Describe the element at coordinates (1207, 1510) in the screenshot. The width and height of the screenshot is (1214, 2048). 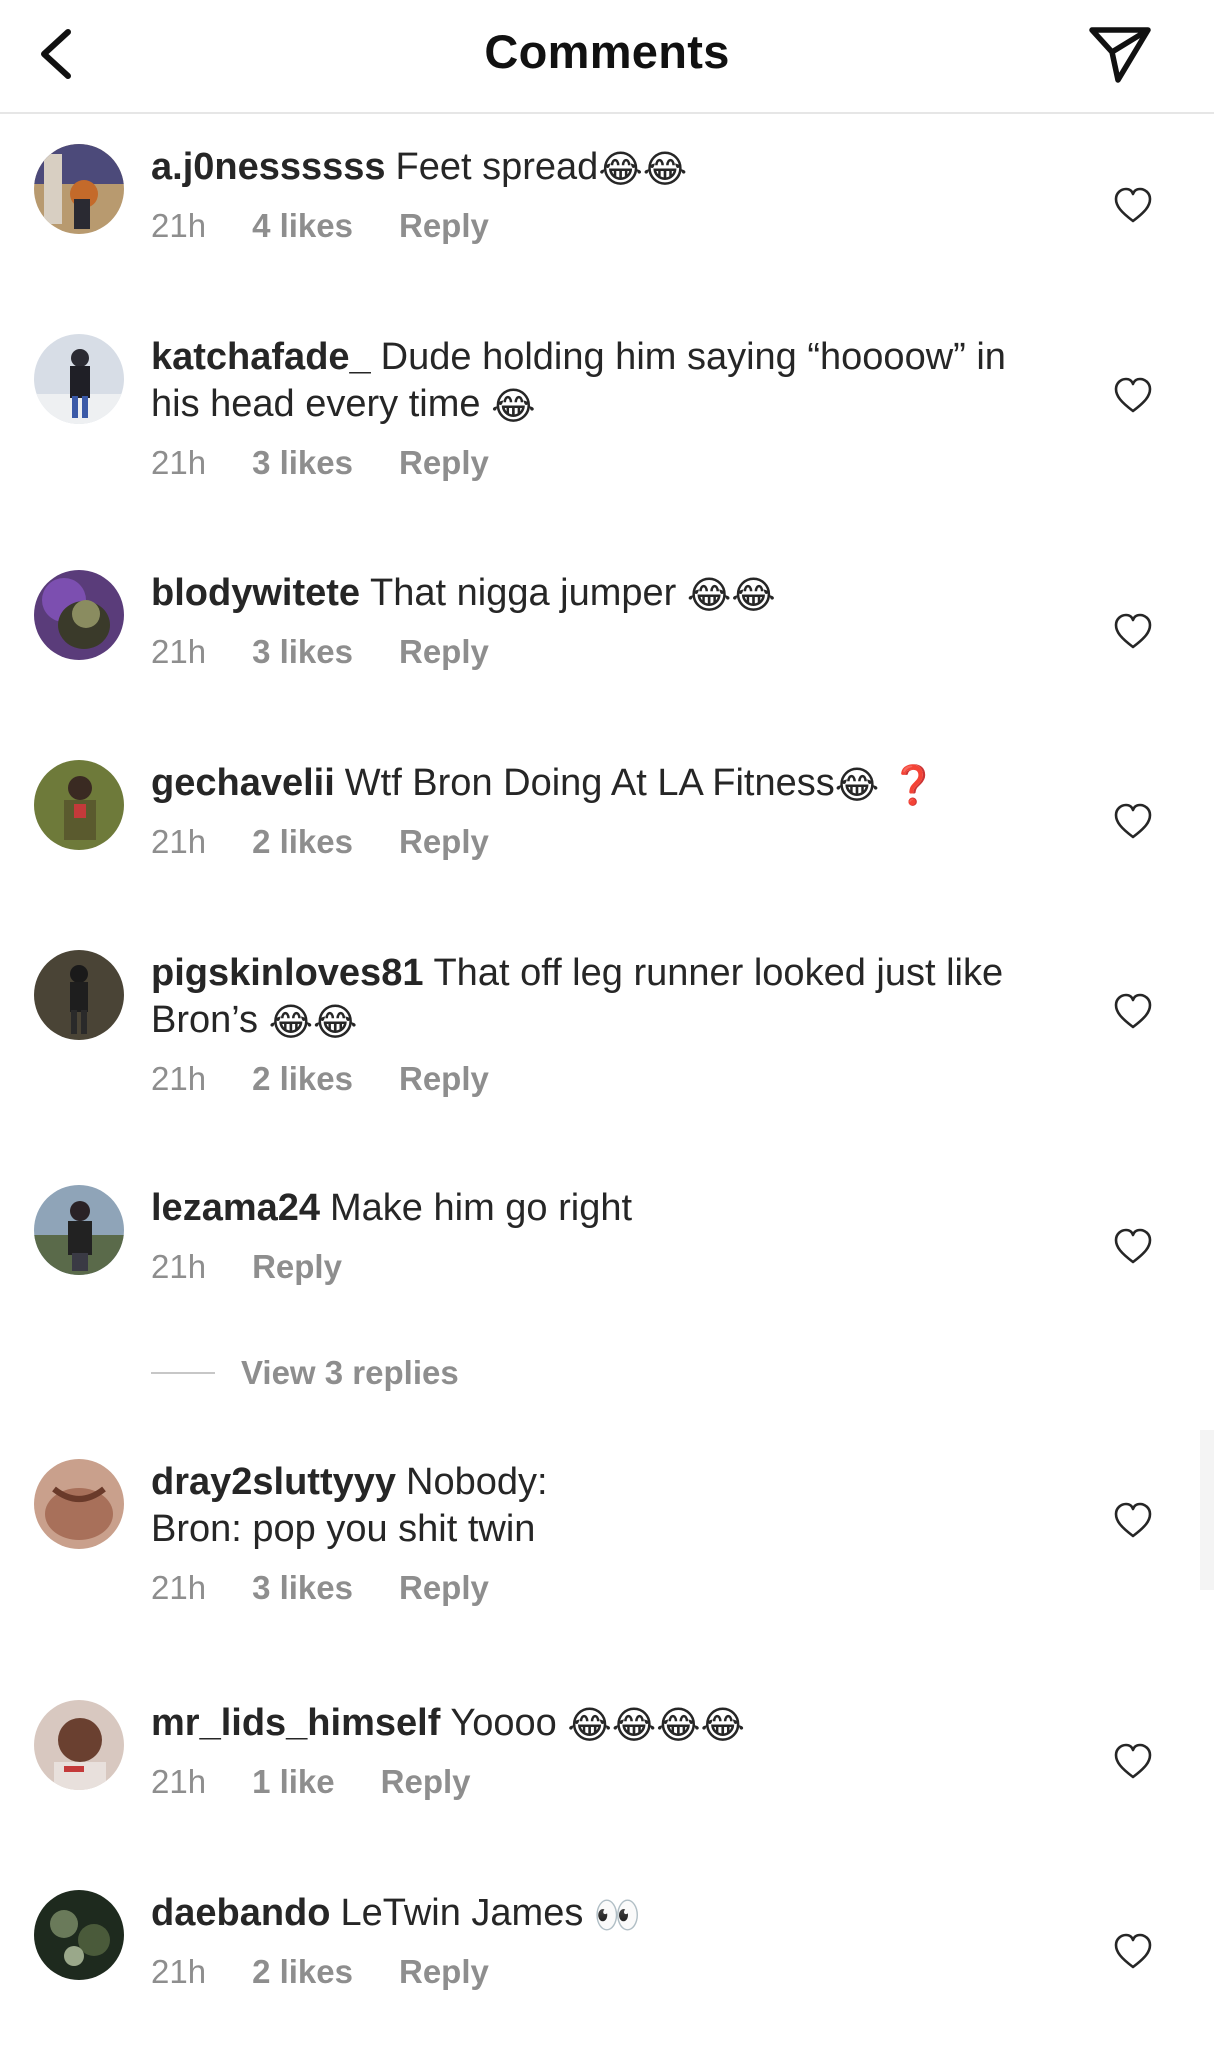
I see `scrollbar` at that location.